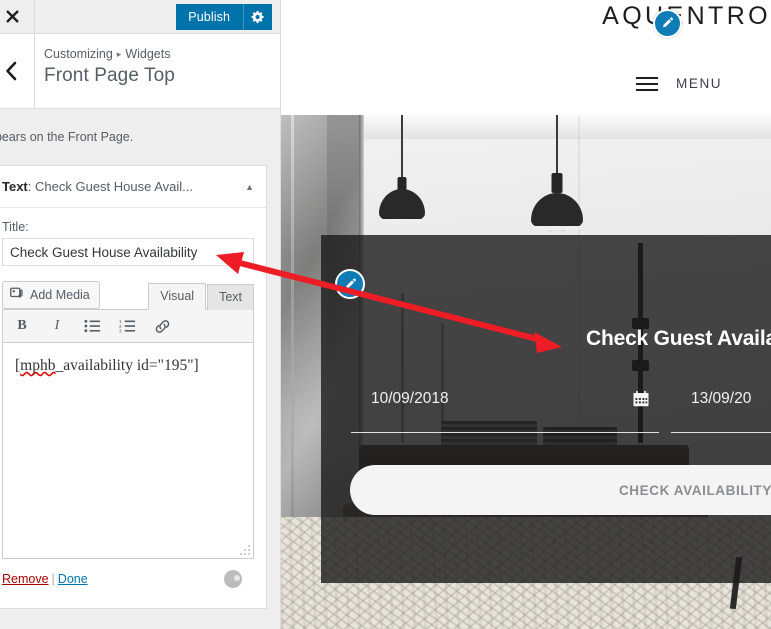 Image resolution: width=771 pixels, height=629 pixels. Describe the element at coordinates (38, 365) in the screenshot. I see `misspelled-word: mphb` at that location.